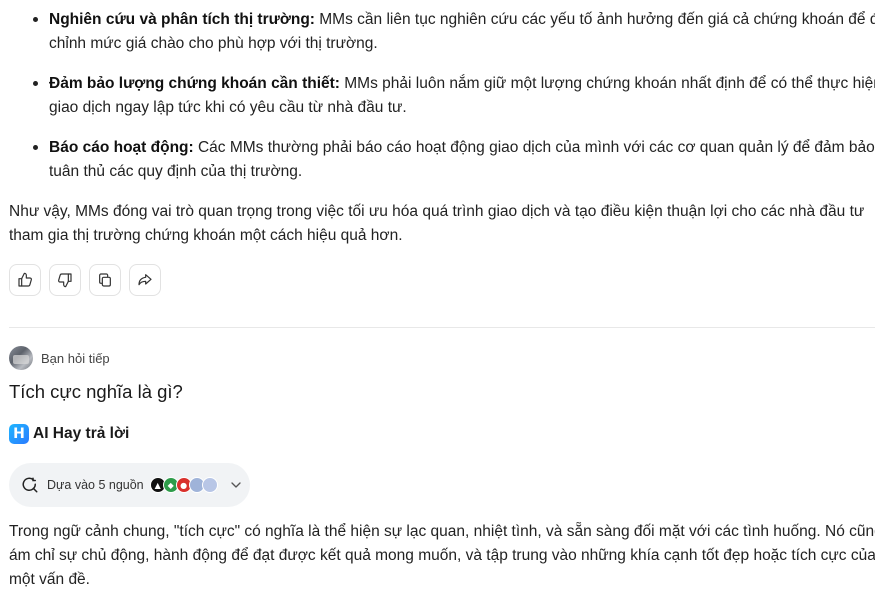  Describe the element at coordinates (442, 327) in the screenshot. I see `section-divider` at that location.